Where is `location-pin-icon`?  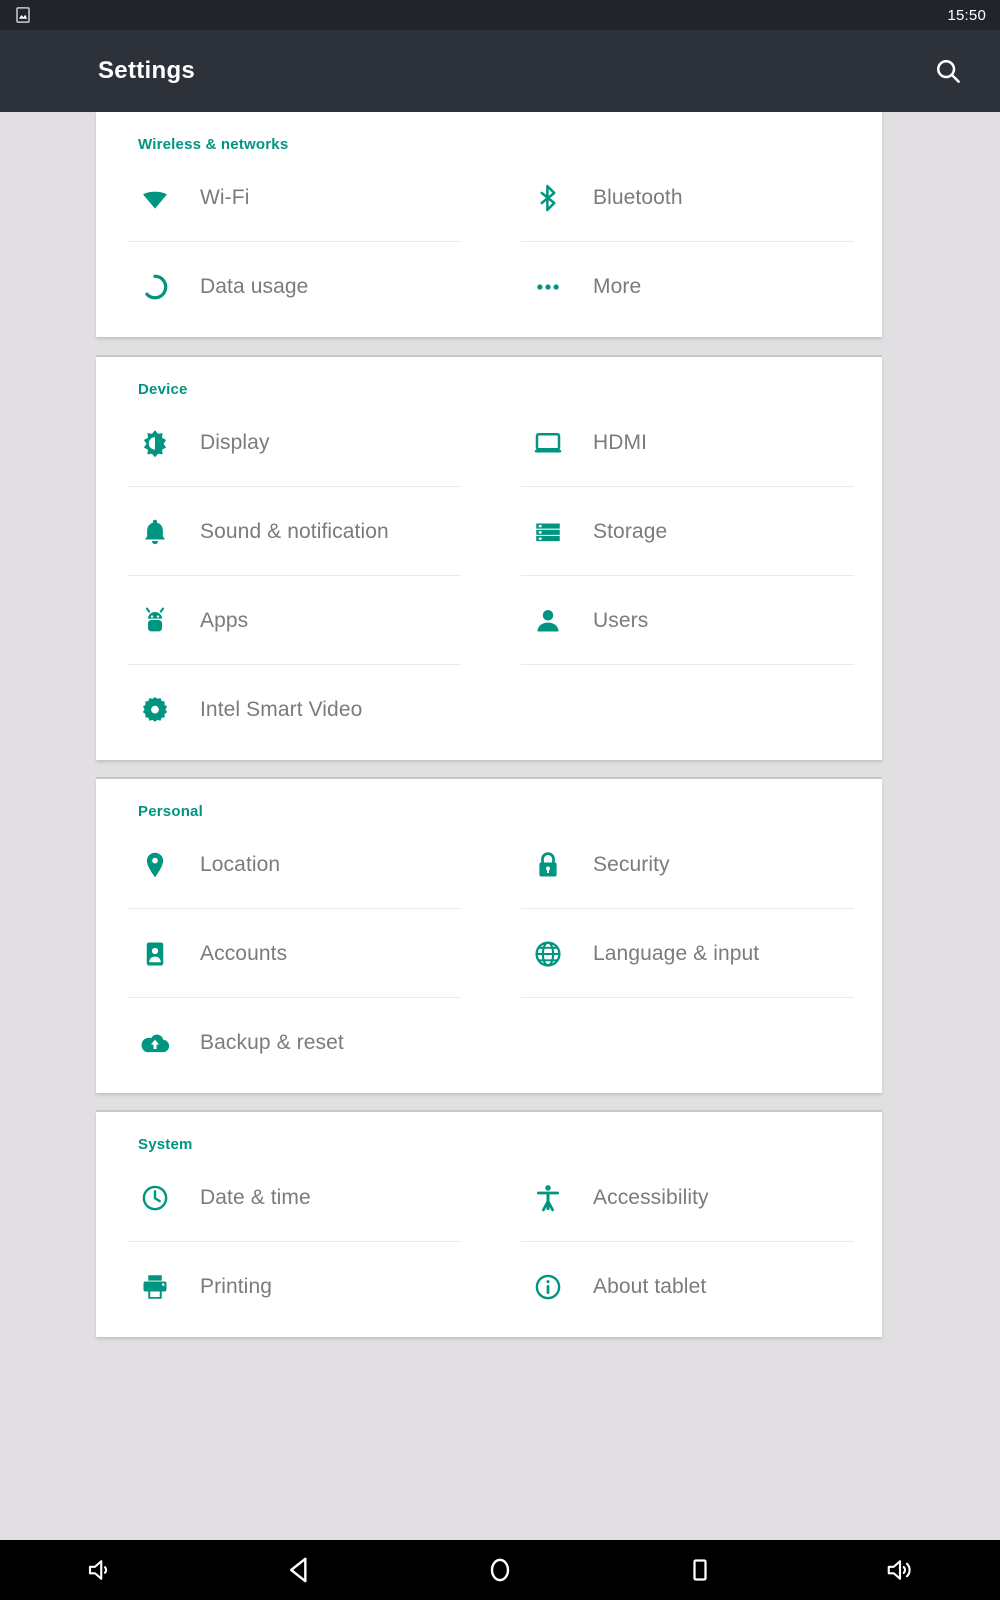
location-pin-icon is located at coordinates (155, 865).